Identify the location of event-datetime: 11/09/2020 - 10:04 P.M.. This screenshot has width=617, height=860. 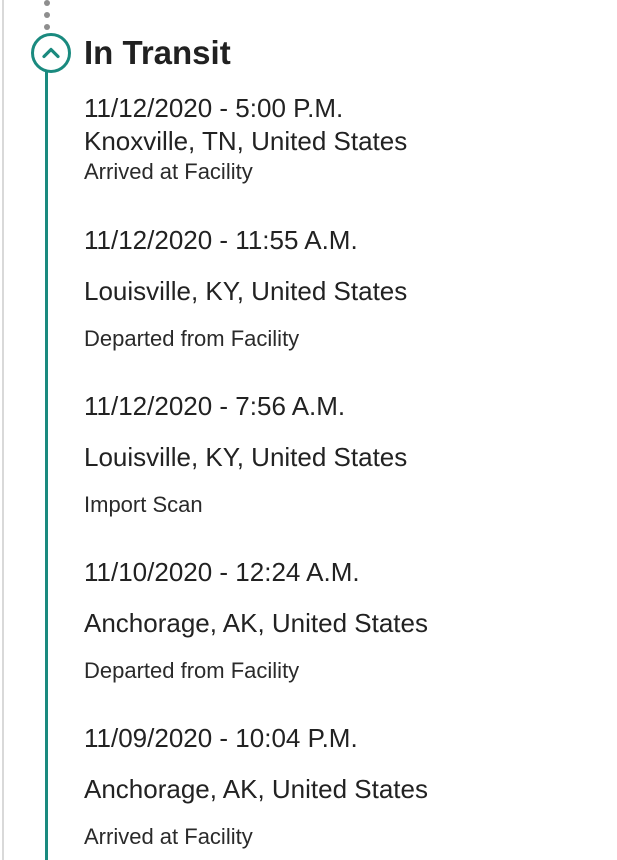
(221, 738).